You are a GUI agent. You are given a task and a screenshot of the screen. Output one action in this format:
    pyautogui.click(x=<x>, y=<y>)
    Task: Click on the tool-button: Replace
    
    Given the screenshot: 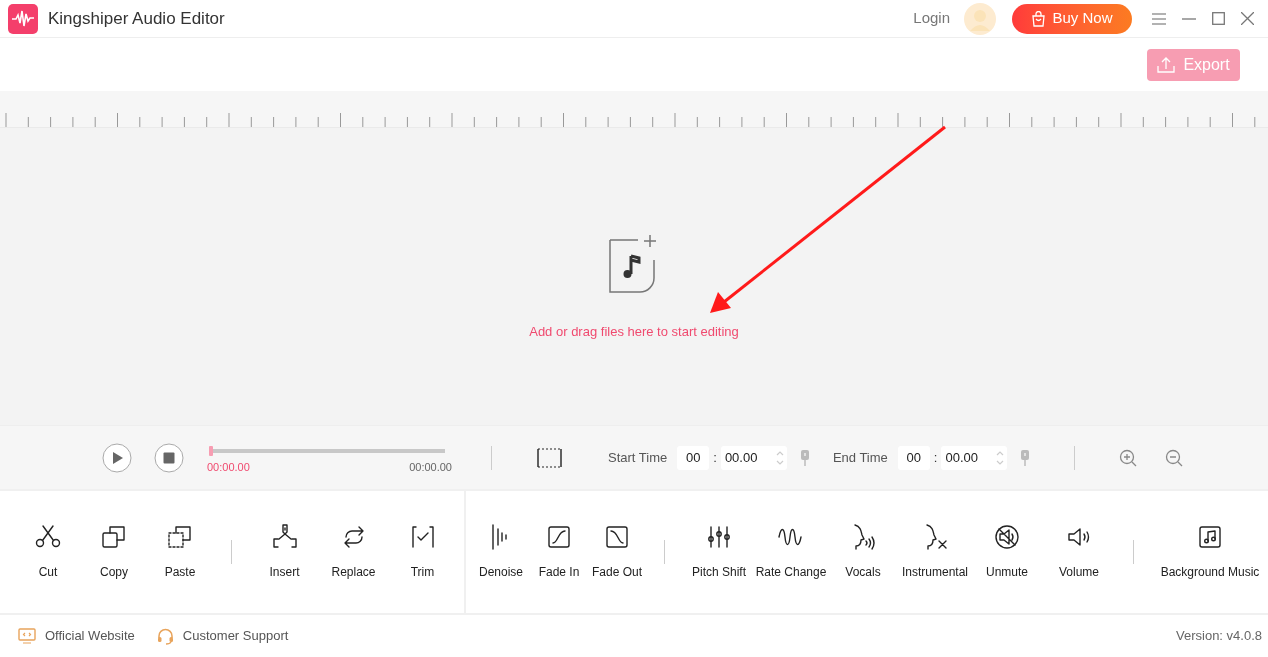 What is the action you would take?
    pyautogui.click(x=353, y=552)
    